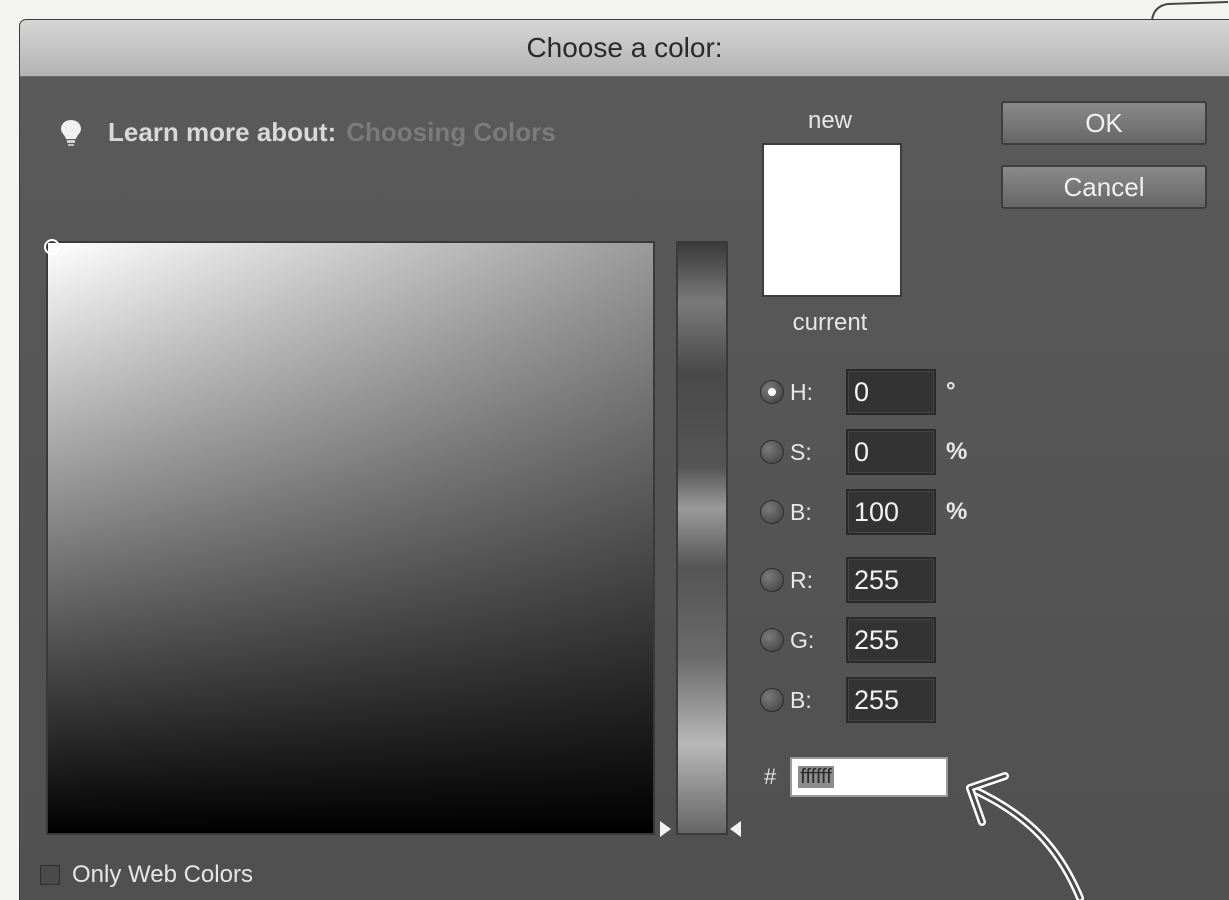 Image resolution: width=1229 pixels, height=900 pixels. Describe the element at coordinates (891, 392) in the screenshot. I see `hue-input: 0` at that location.